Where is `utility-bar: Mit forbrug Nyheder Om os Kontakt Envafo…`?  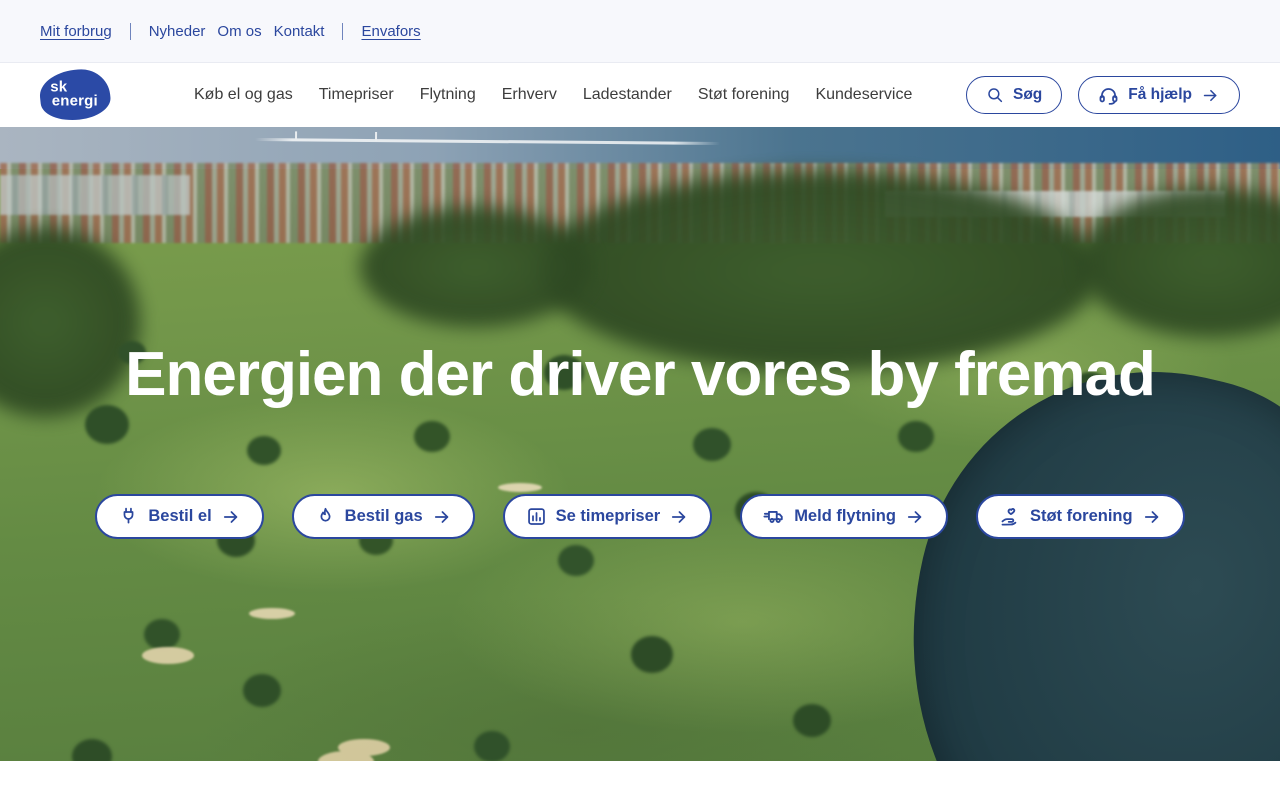
utility-bar: Mit forbrug Nyheder Om os Kontakt Envafo… is located at coordinates (640, 31).